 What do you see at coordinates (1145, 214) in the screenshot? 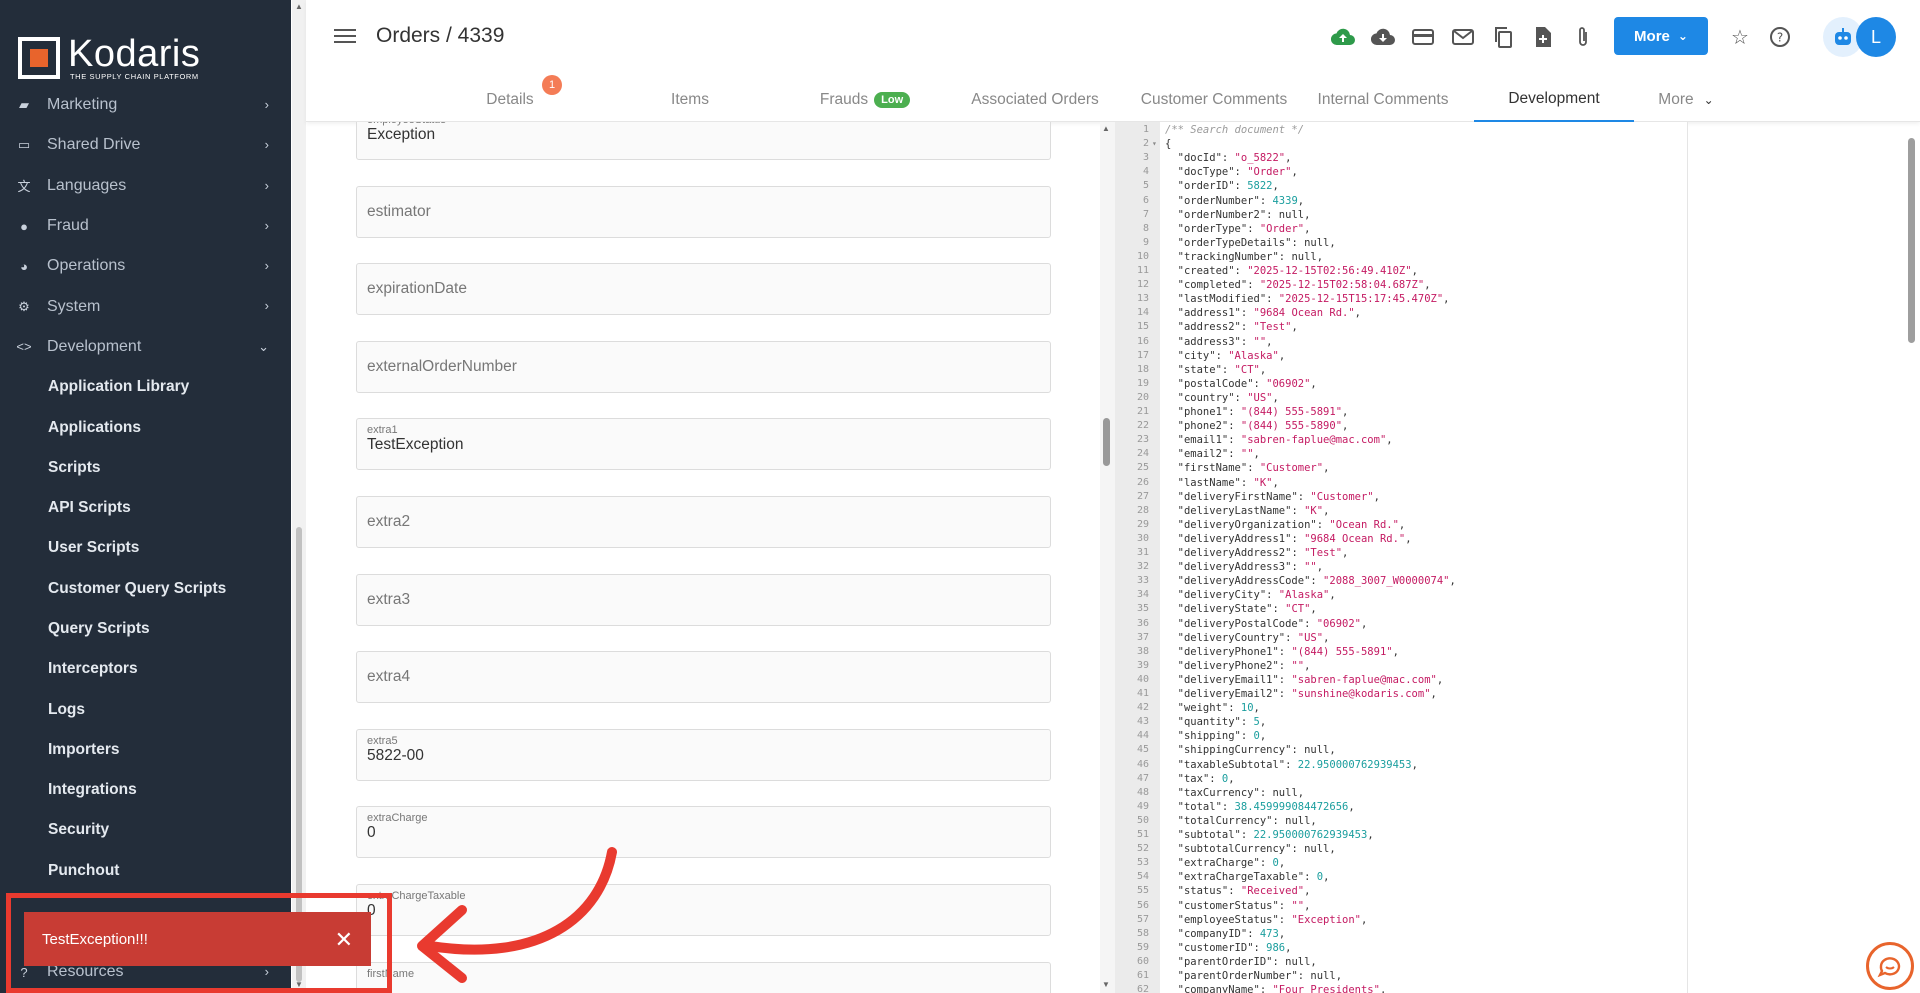
I see `line-number: 7` at bounding box center [1145, 214].